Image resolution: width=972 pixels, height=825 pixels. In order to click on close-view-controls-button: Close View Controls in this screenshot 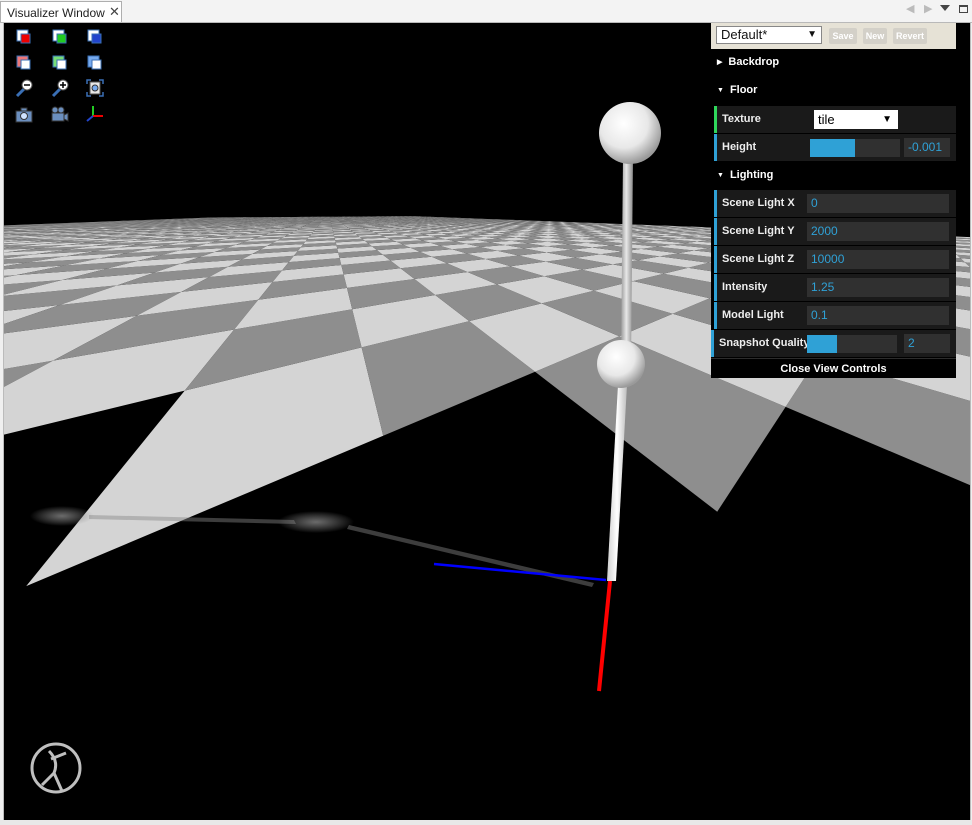, I will do `click(833, 368)`.